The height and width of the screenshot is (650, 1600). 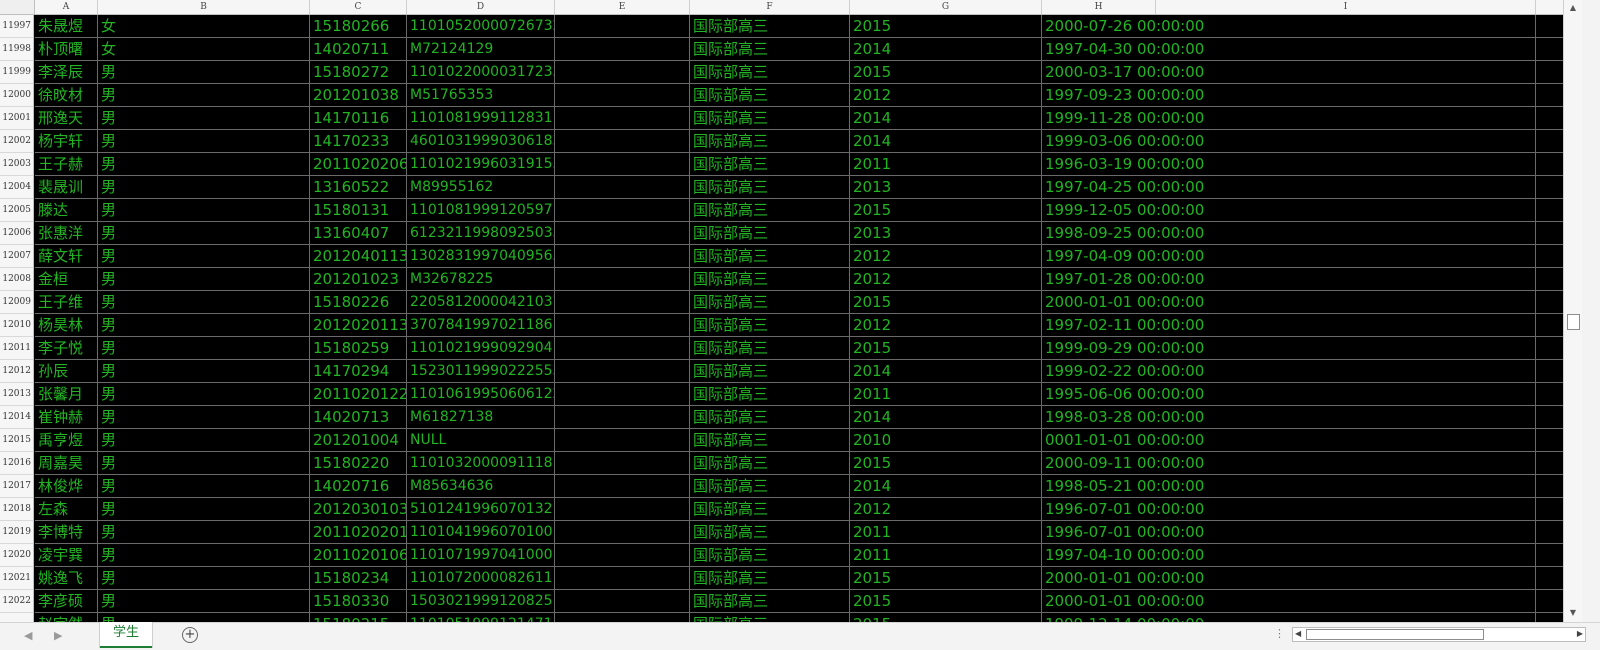 What do you see at coordinates (1289, 279) in the screenshot?
I see `cell-birthdate: 1997-01-28 00:00:00` at bounding box center [1289, 279].